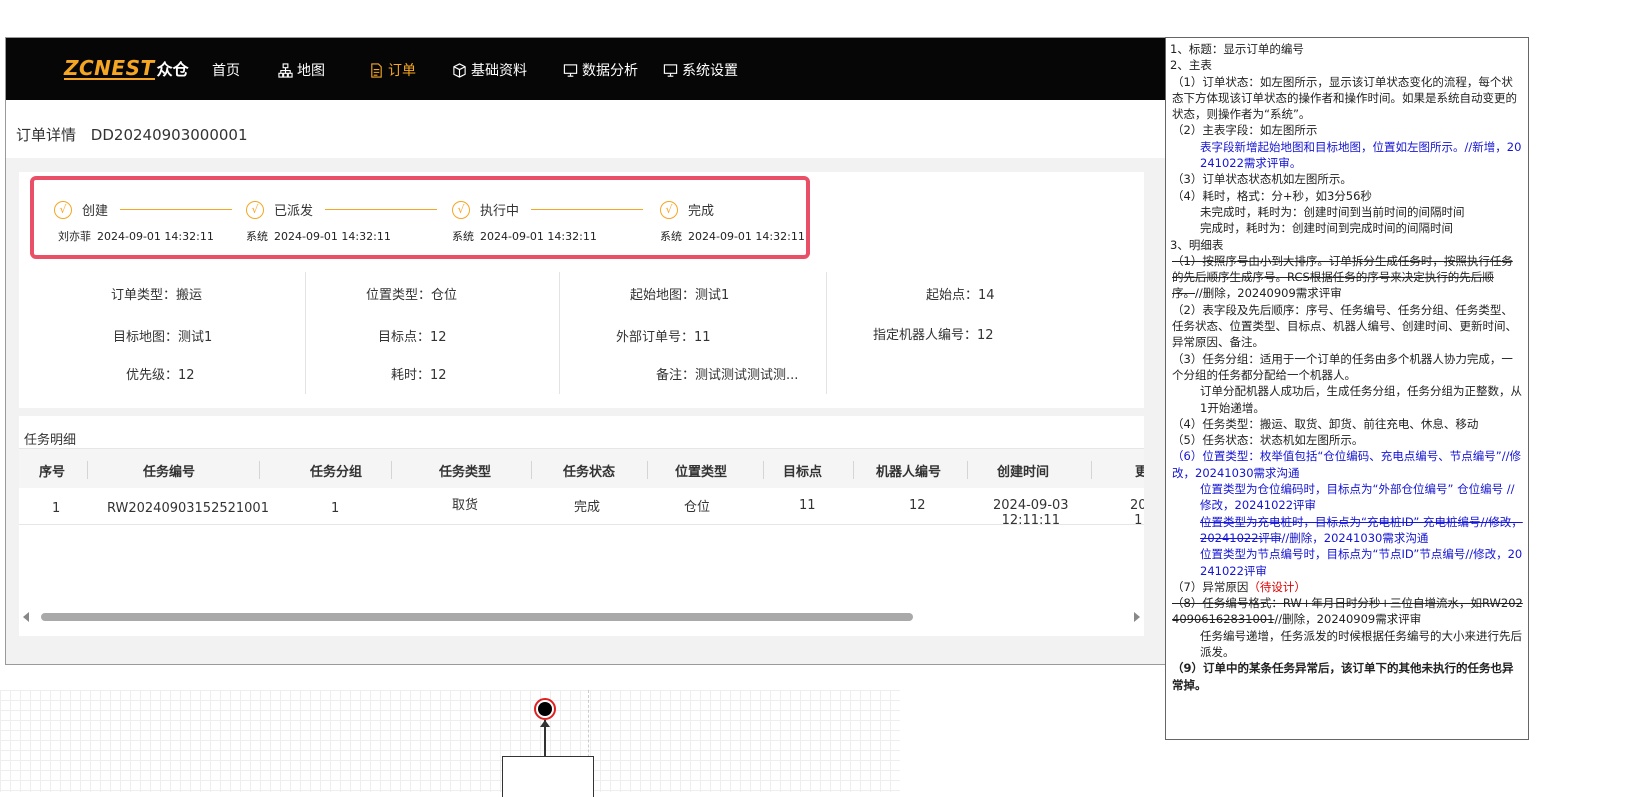 The width and height of the screenshot is (1639, 797). I want to click on nav-label: 首页, so click(226, 71).